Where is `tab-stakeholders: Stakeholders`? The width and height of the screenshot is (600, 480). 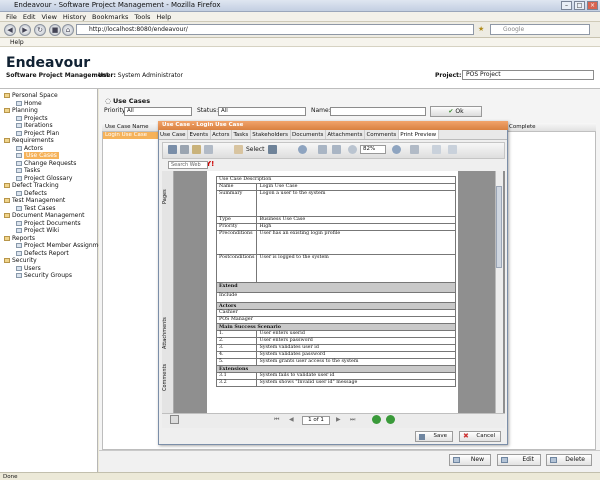 tab-stakeholders: Stakeholders is located at coordinates (271, 134).